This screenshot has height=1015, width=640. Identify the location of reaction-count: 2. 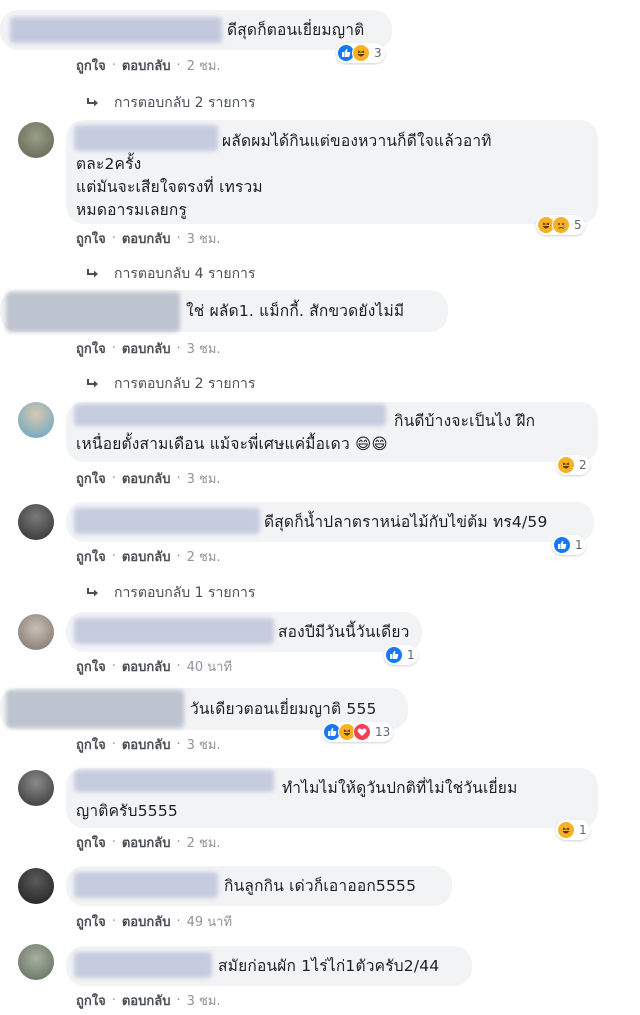
(583, 465).